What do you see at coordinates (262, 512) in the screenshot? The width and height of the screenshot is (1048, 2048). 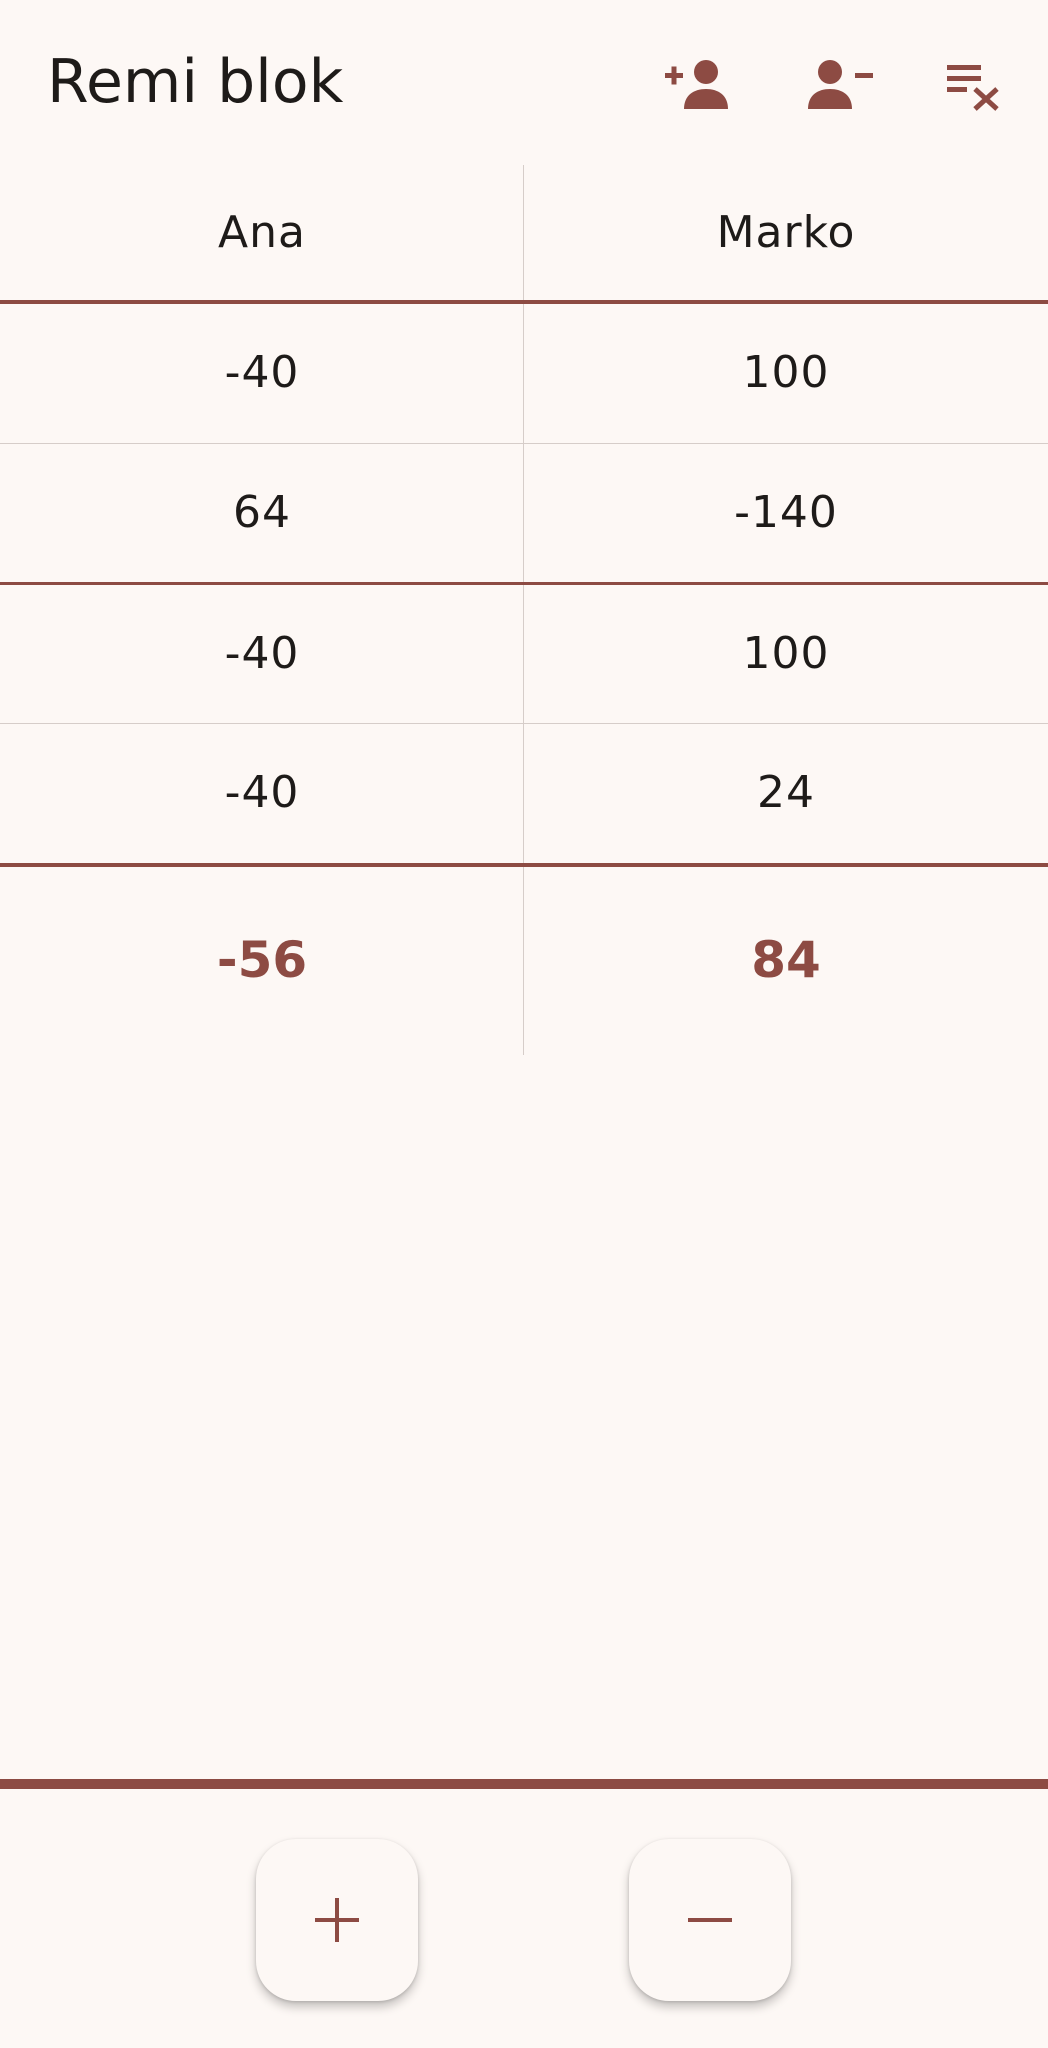 I see `score-cell: 64` at bounding box center [262, 512].